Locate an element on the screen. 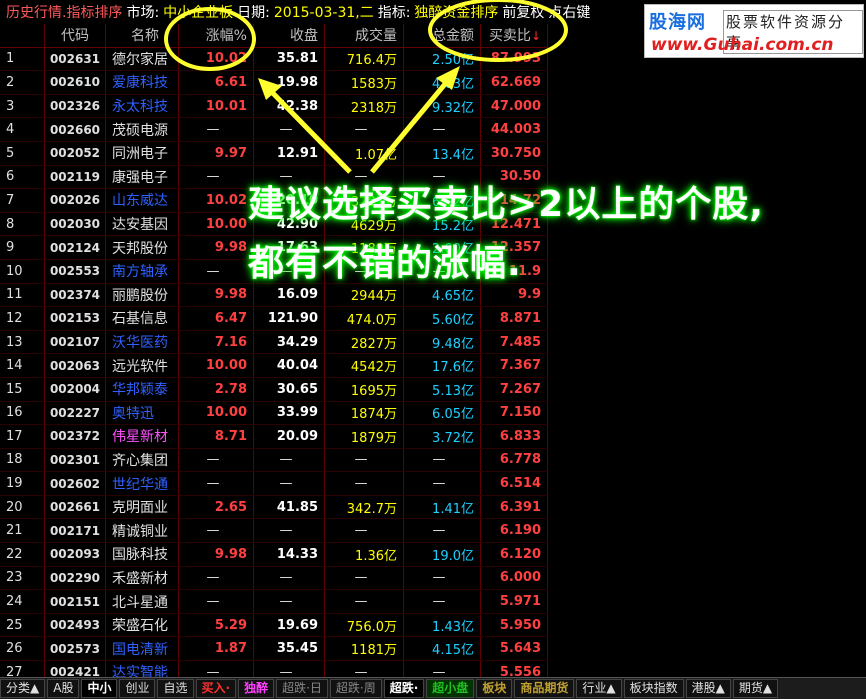 This screenshot has height=699, width=866. row-index: 14 is located at coordinates (22, 365).